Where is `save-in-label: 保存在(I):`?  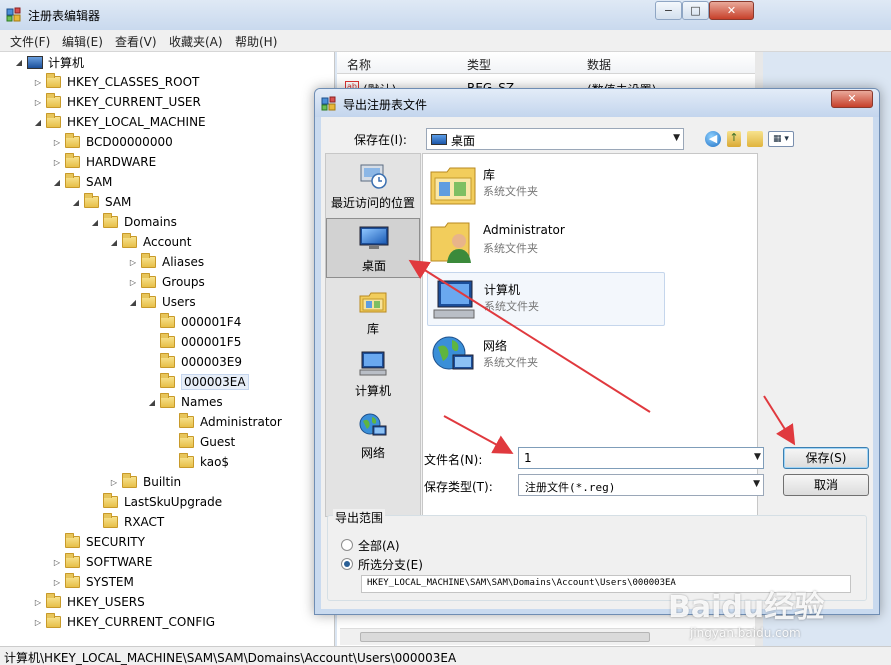 save-in-label: 保存在(I): is located at coordinates (380, 140).